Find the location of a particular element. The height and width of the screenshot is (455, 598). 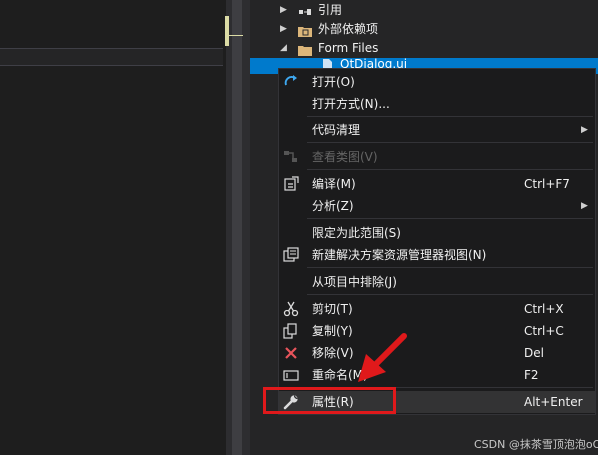

cursor-tick is located at coordinates (236, 35).